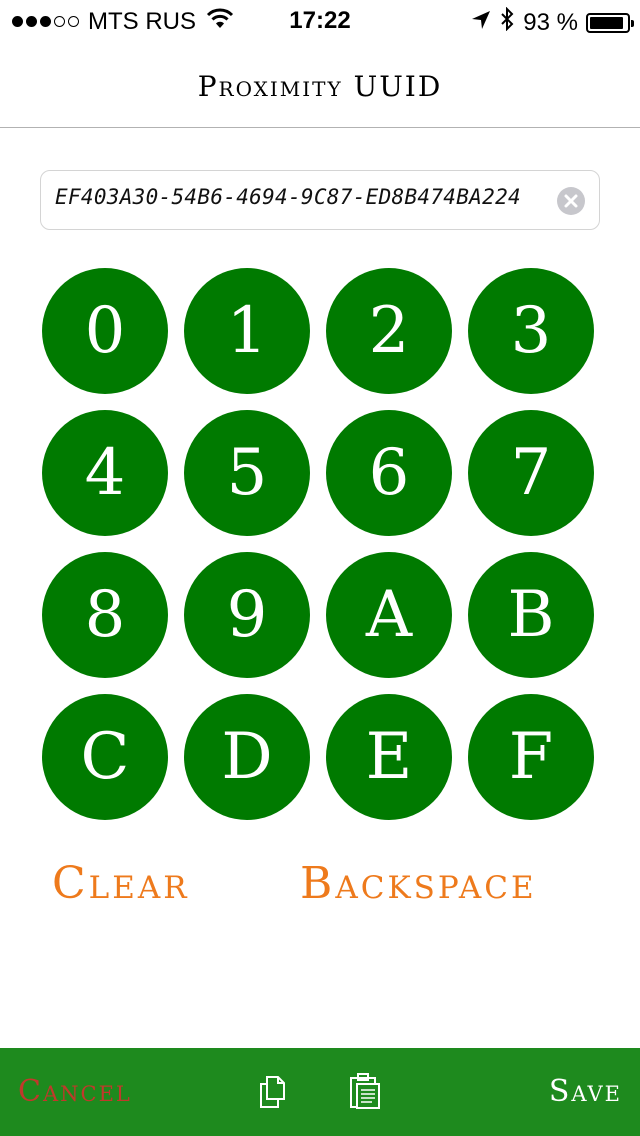  Describe the element at coordinates (585, 1091) in the screenshot. I see `save-button: Save` at that location.